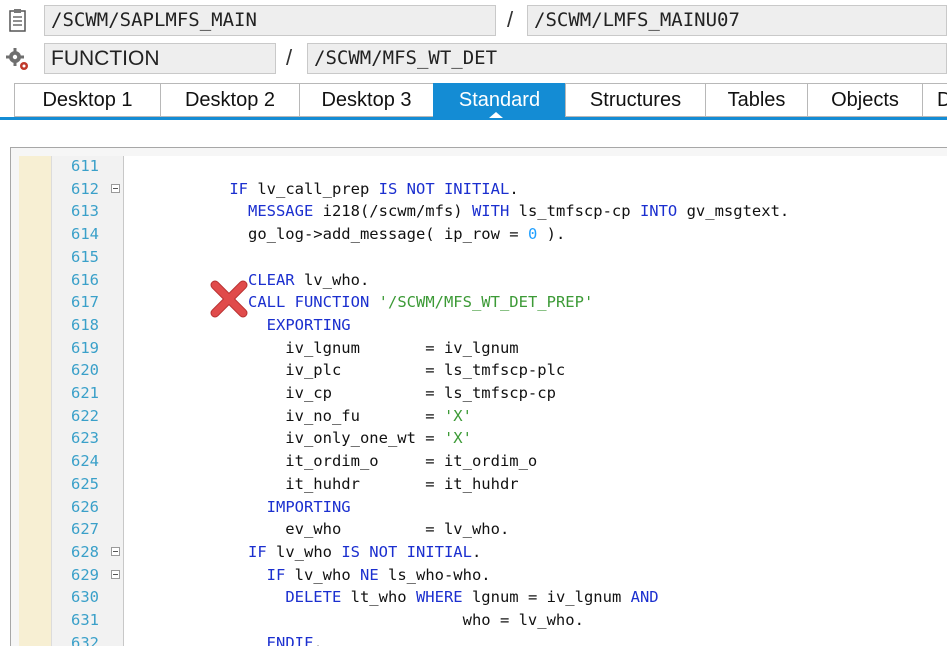 Image resolution: width=947 pixels, height=646 pixels. What do you see at coordinates (627, 58) in the screenshot?
I see `function-name-field: /SCWM/MFS_WT_DET` at bounding box center [627, 58].